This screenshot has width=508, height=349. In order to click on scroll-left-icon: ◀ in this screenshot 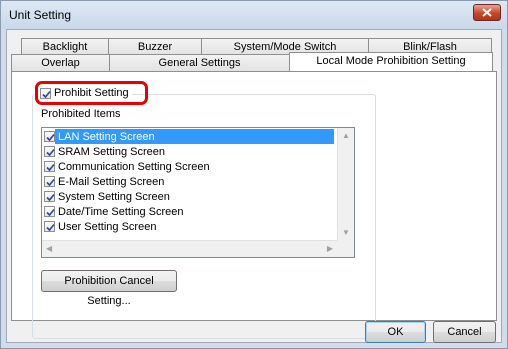, I will do `click(49, 248)`.